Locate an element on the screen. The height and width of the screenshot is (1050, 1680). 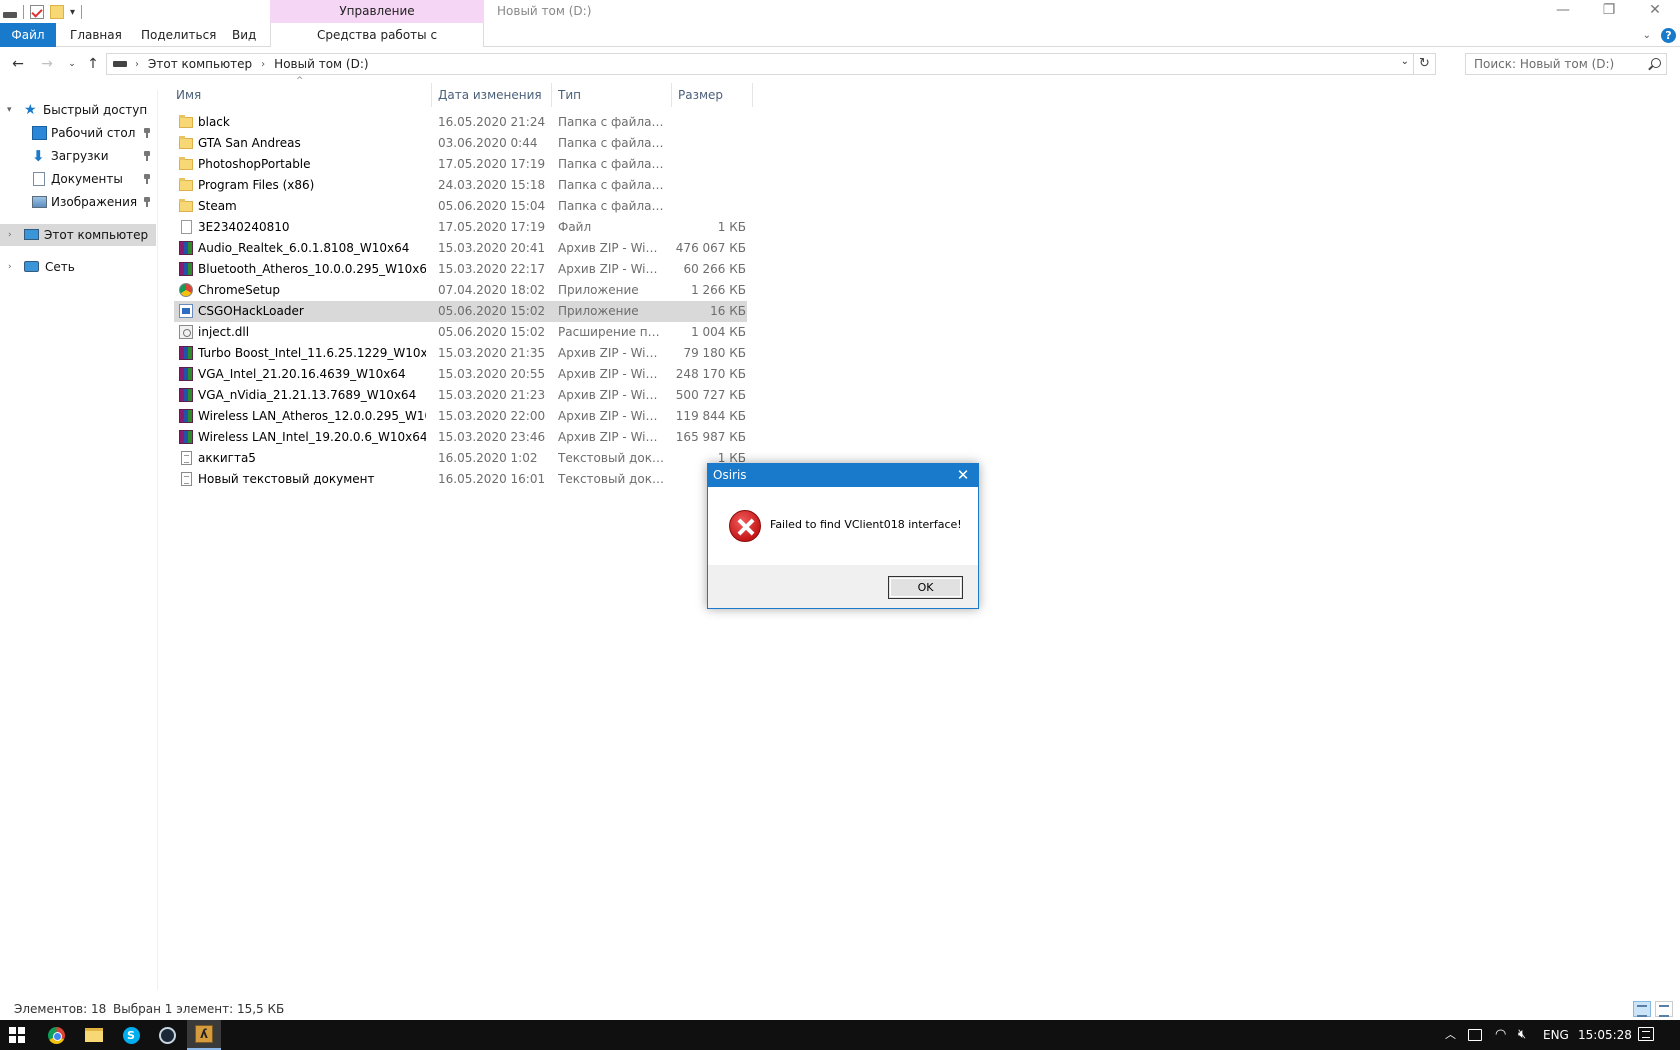
taskbar-chrome is located at coordinates (56, 1035).